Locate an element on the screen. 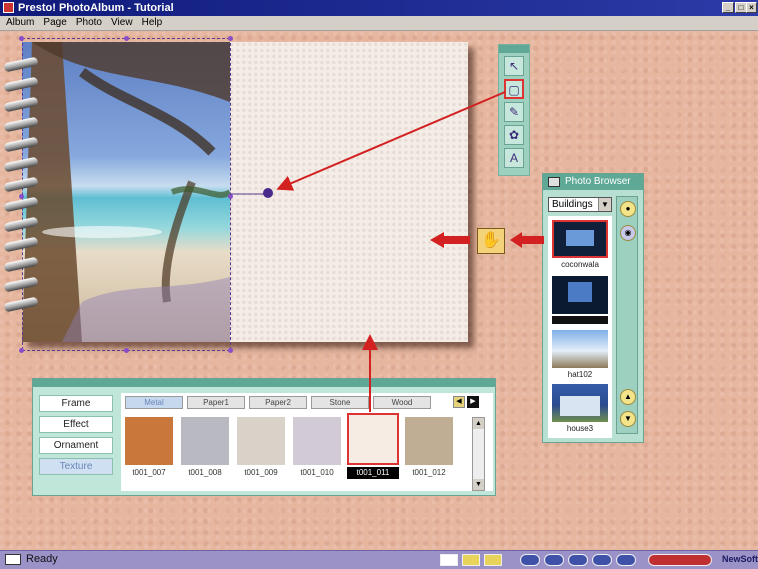 This screenshot has height=569, width=758. texture-panel-header is located at coordinates (264, 383).